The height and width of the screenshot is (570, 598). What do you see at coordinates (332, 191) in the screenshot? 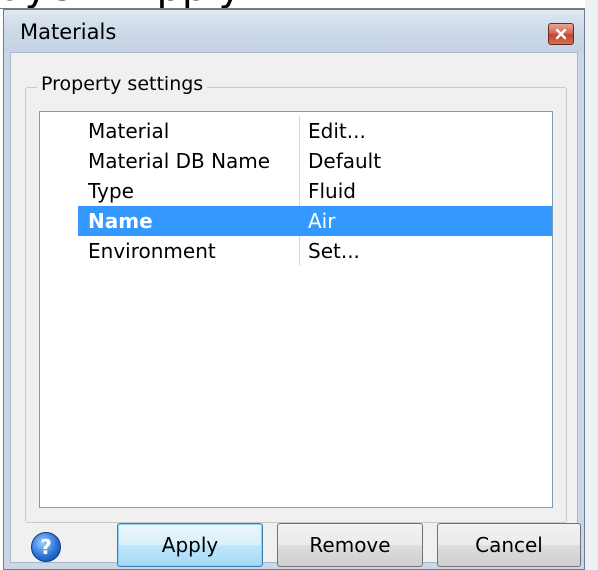
I see `property-value: Fluid` at bounding box center [332, 191].